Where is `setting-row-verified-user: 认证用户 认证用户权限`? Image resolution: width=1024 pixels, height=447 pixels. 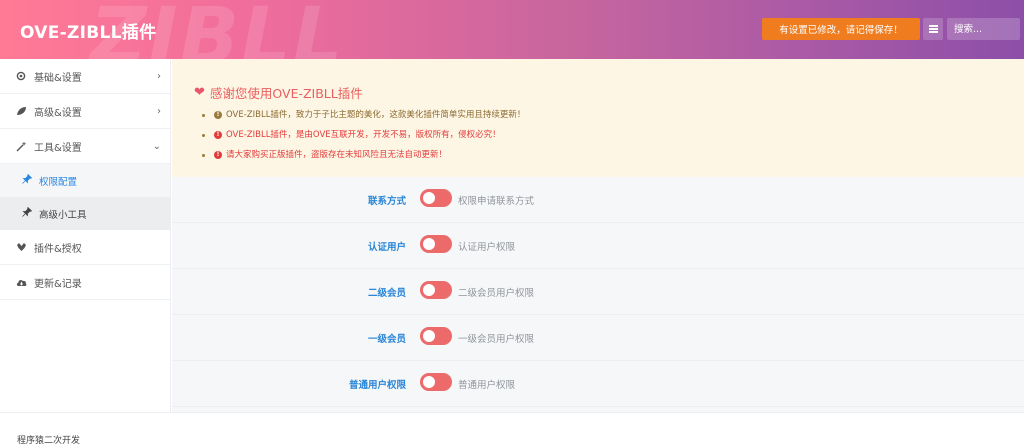 setting-row-verified-user: 认证用户 认证用户权限 is located at coordinates (598, 246).